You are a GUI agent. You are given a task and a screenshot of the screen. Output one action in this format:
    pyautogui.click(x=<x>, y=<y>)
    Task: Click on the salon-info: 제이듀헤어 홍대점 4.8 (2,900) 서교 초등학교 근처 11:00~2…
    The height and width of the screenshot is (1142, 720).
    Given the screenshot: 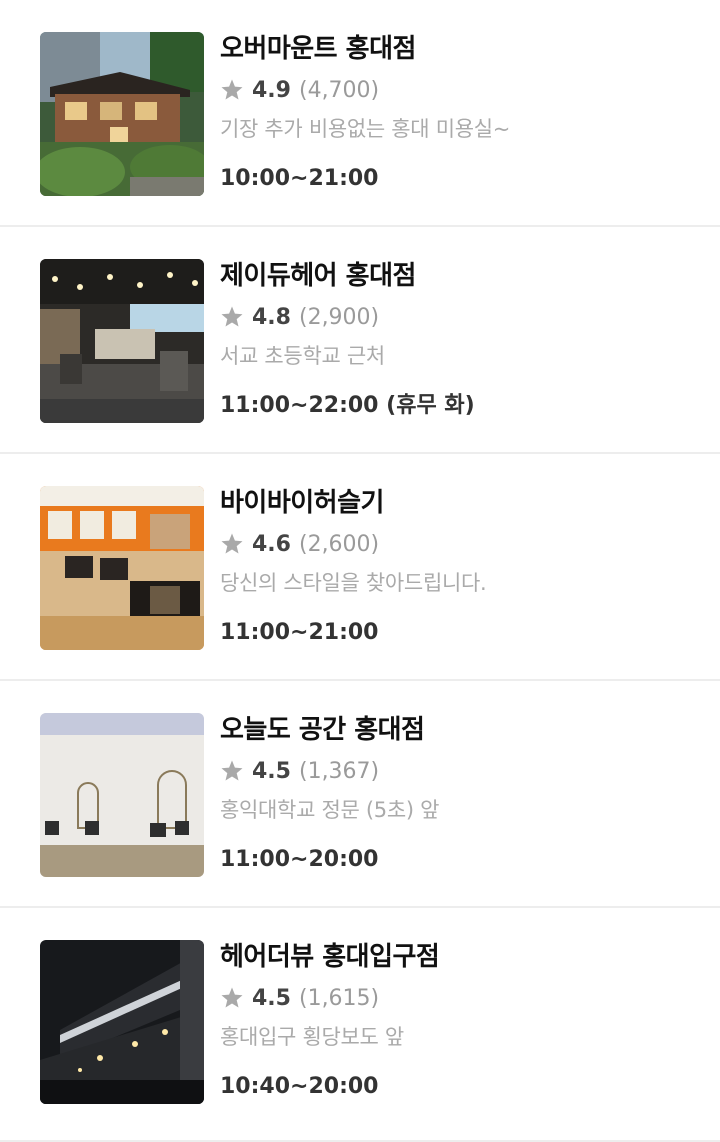 What is the action you would take?
    pyautogui.click(x=460, y=339)
    